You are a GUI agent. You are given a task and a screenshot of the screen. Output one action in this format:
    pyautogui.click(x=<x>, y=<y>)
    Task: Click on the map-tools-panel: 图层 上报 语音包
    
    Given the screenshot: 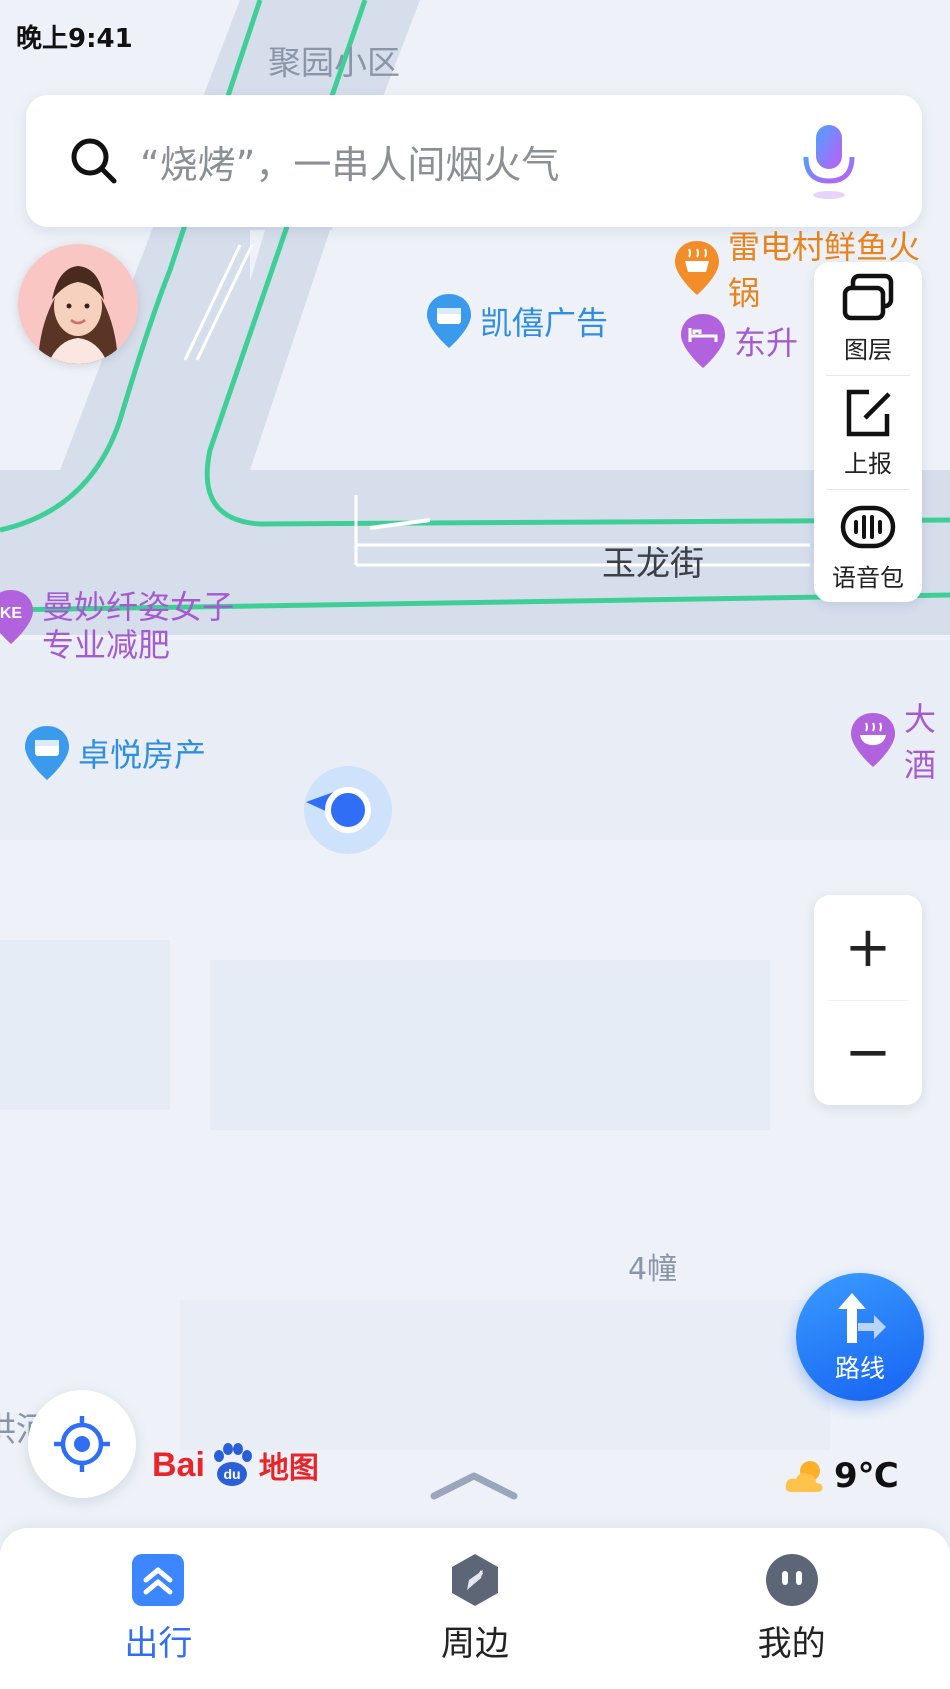 What is the action you would take?
    pyautogui.click(x=868, y=432)
    